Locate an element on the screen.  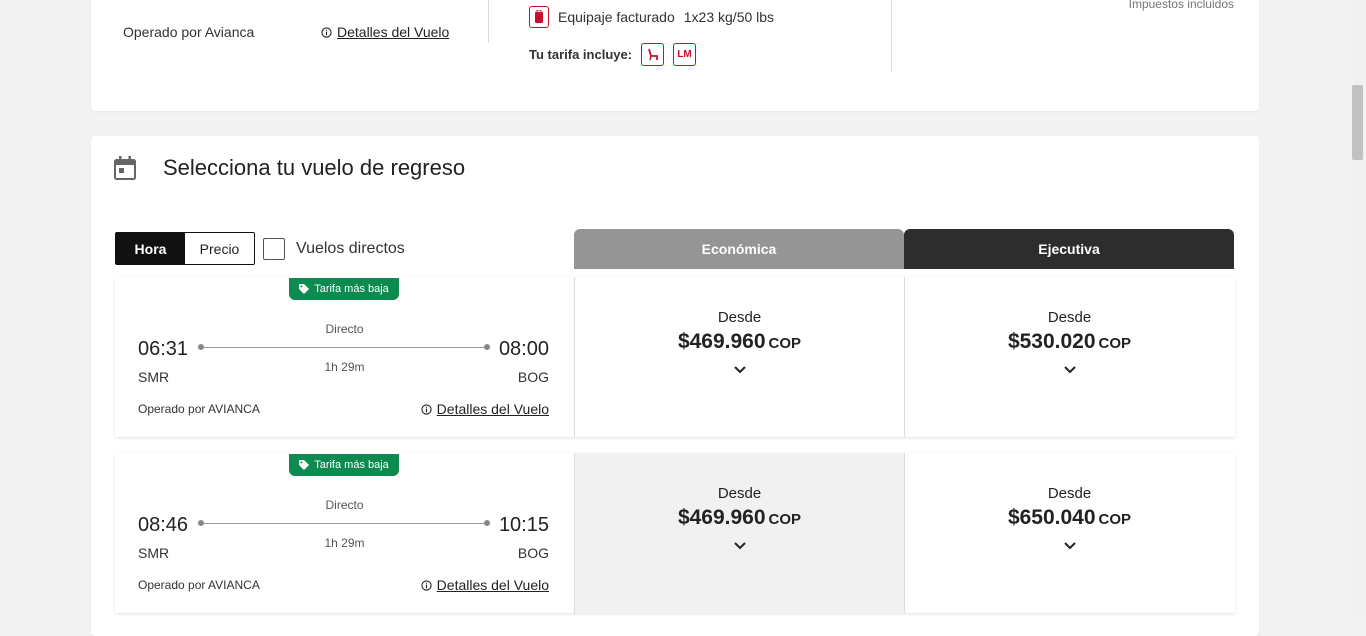
lm-icon: LM is located at coordinates (685, 54).